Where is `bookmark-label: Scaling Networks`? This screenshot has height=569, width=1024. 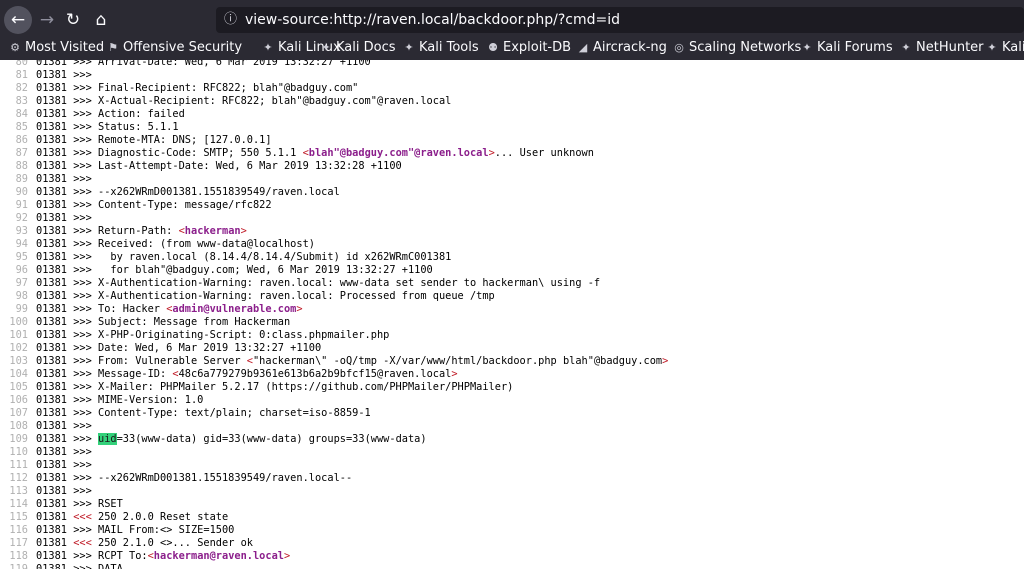
bookmark-label: Scaling Networks is located at coordinates (745, 47).